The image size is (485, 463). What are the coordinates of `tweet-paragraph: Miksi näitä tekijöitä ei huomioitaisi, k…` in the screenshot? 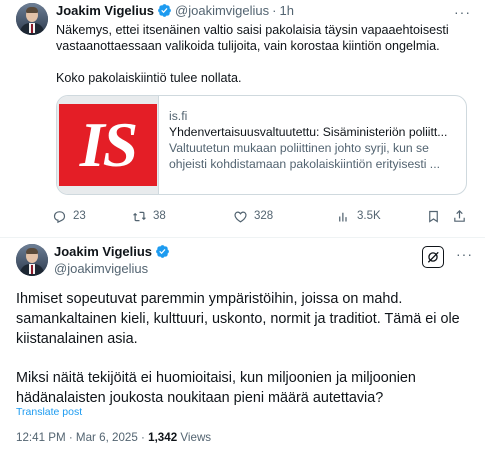 It's located at (216, 388).